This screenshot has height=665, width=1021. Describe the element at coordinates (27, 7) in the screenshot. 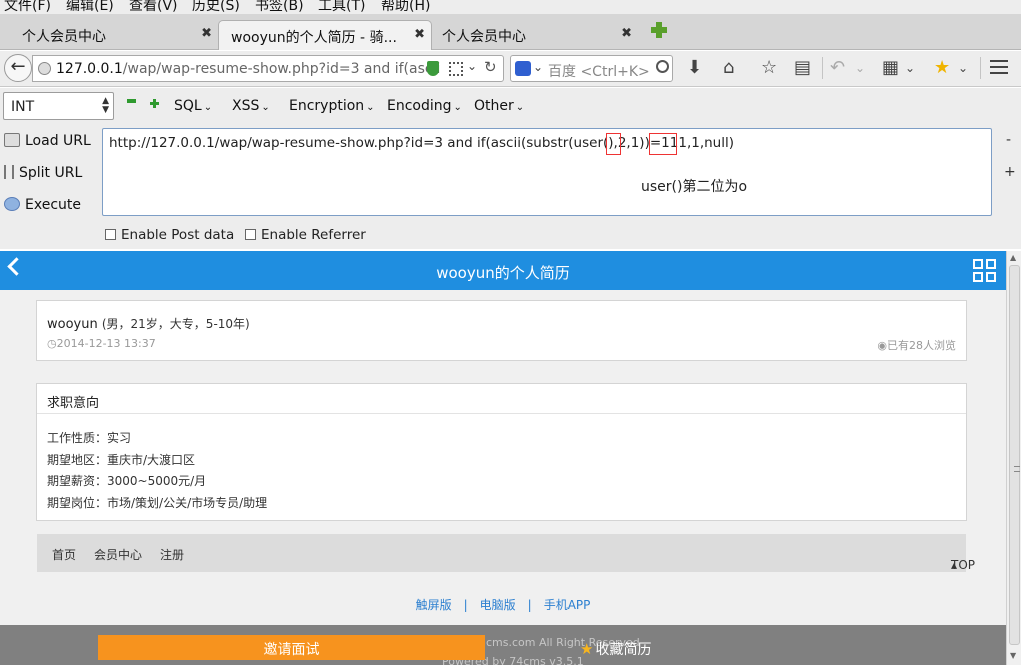

I see `menu-file: 文件(F)` at that location.